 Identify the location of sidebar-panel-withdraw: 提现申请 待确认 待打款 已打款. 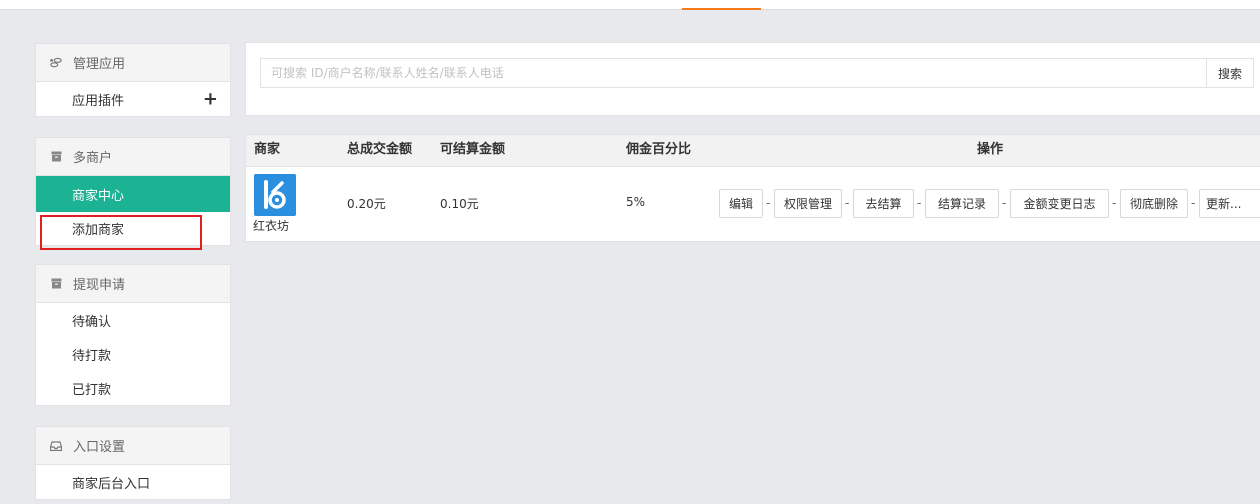
(133, 335).